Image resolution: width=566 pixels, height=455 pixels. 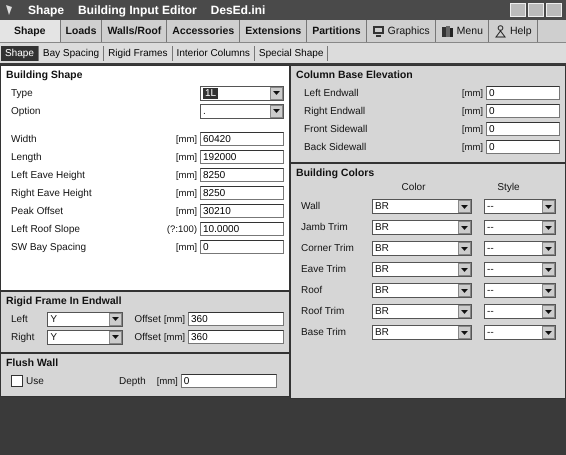 What do you see at coordinates (17, 381) in the screenshot?
I see `checkbox` at bounding box center [17, 381].